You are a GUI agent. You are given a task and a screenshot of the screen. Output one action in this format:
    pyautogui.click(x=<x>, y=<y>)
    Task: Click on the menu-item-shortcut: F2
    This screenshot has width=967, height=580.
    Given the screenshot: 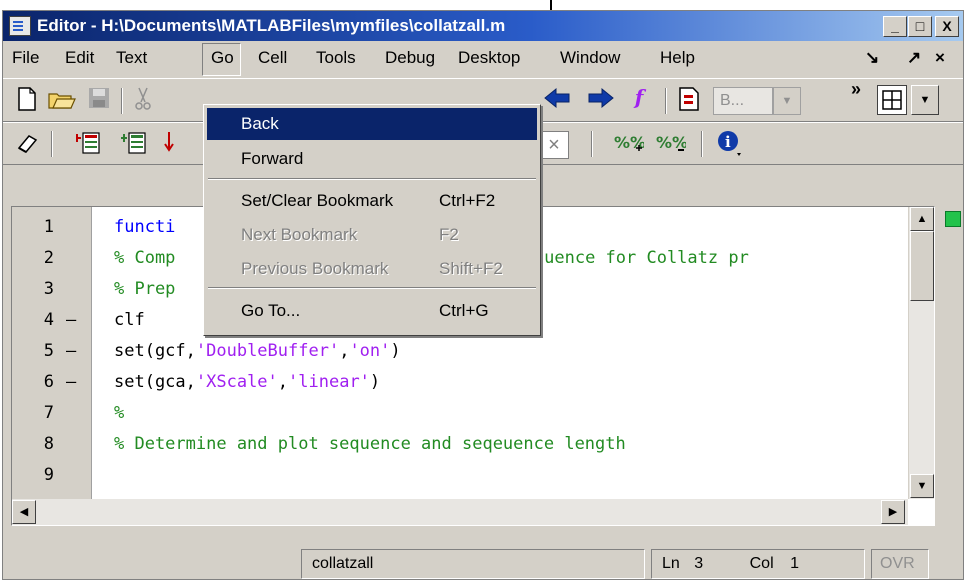 What is the action you would take?
    pyautogui.click(x=449, y=234)
    